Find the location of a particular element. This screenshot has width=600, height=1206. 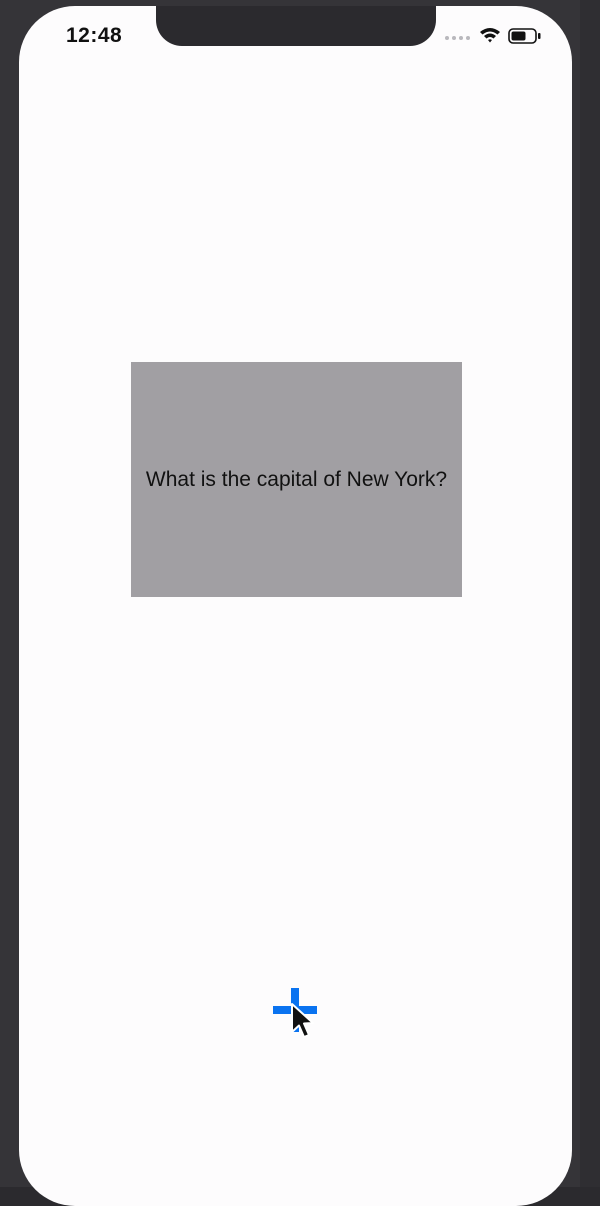

signal-dots-icon is located at coordinates (458, 39).